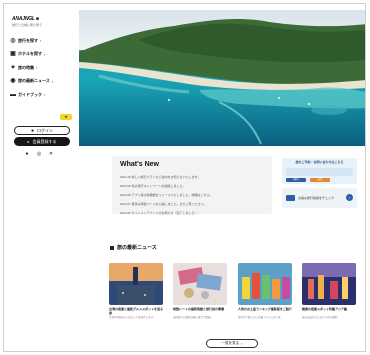 The image size is (370, 355). What do you see at coordinates (194, 204) in the screenshot?
I see `whats-new-item: 2024.07 夏休み特集ページを公開しました。ぜひご覧ください。` at bounding box center [194, 204].